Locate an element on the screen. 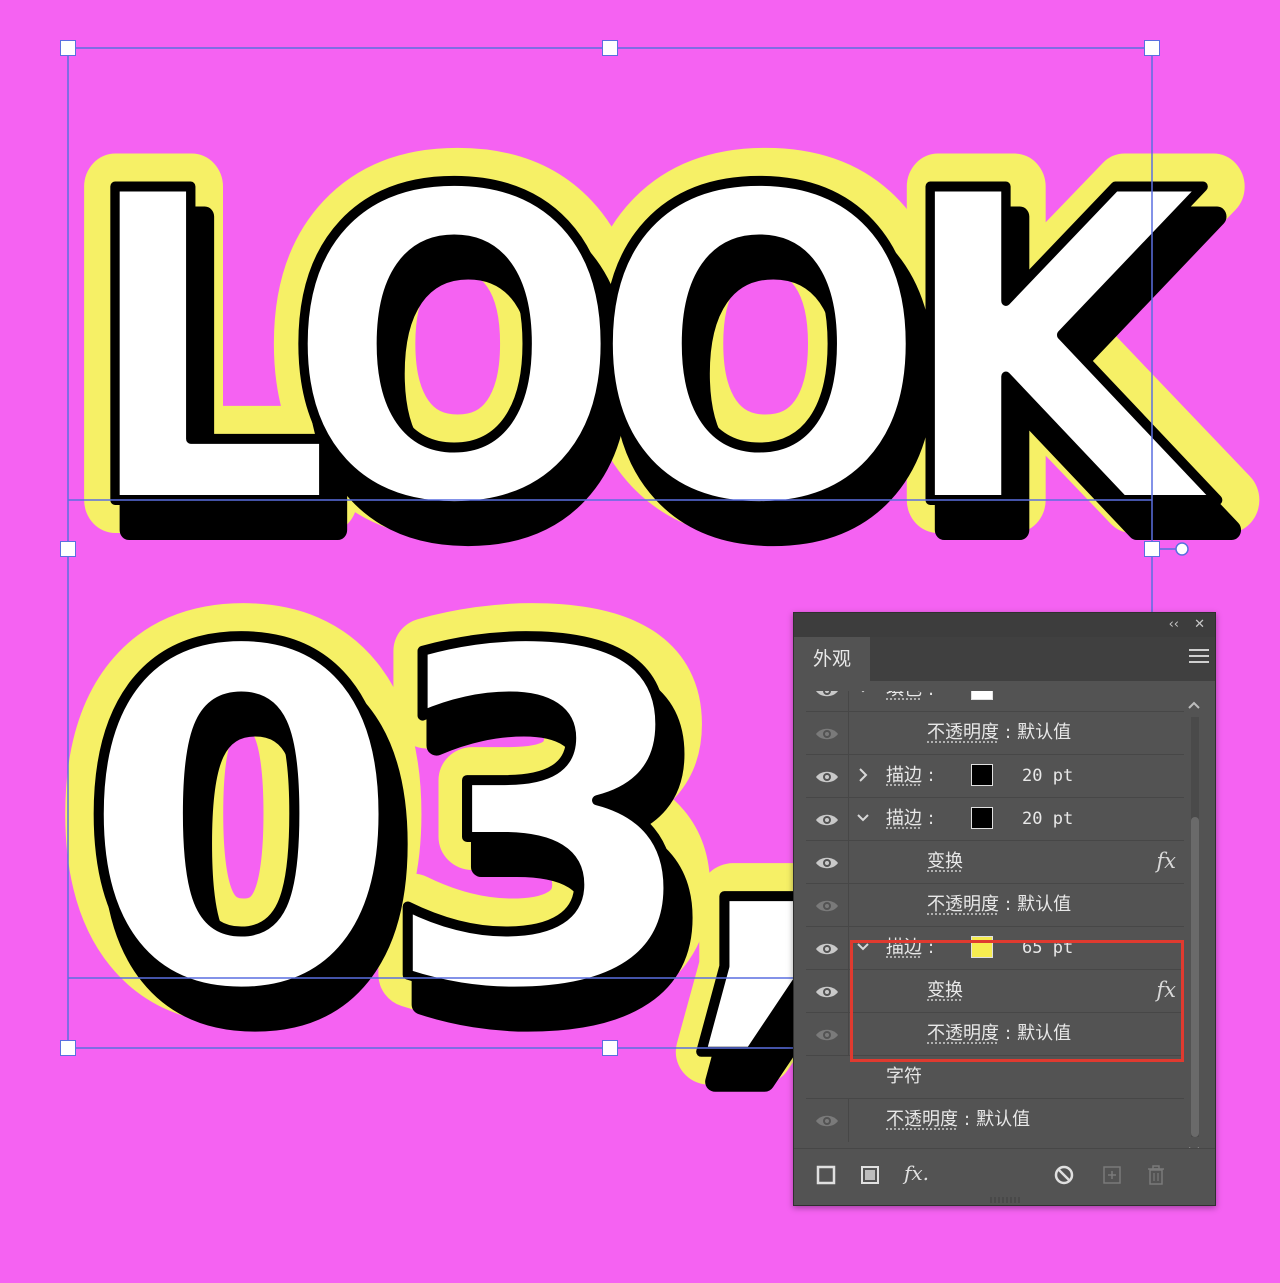 This screenshot has height=1283, width=1280. resize-grip-icon is located at coordinates (1006, 1200).